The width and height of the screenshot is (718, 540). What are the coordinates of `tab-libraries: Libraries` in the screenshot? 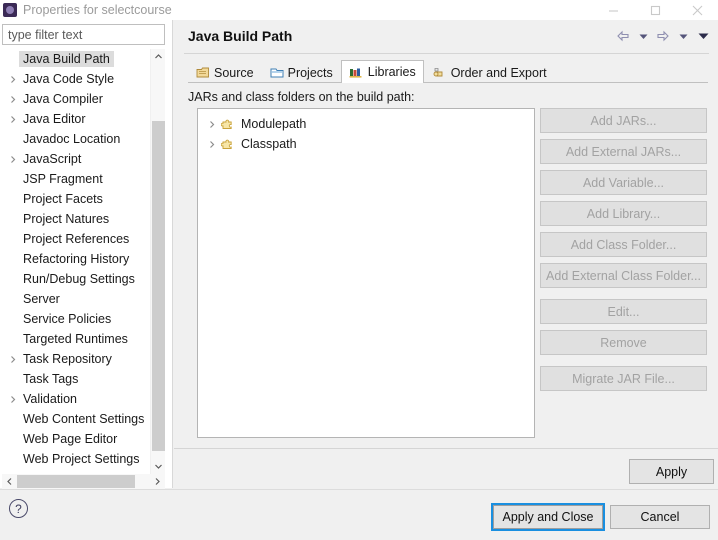 It's located at (382, 71).